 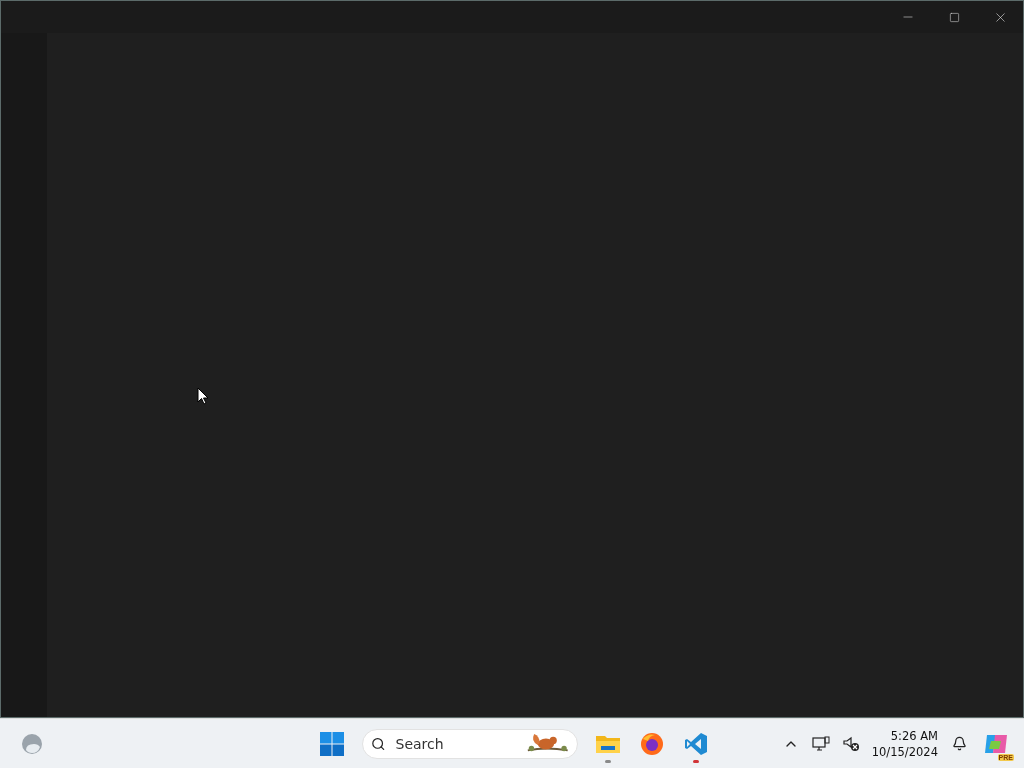 What do you see at coordinates (959, 744) in the screenshot?
I see `bell-icon` at bounding box center [959, 744].